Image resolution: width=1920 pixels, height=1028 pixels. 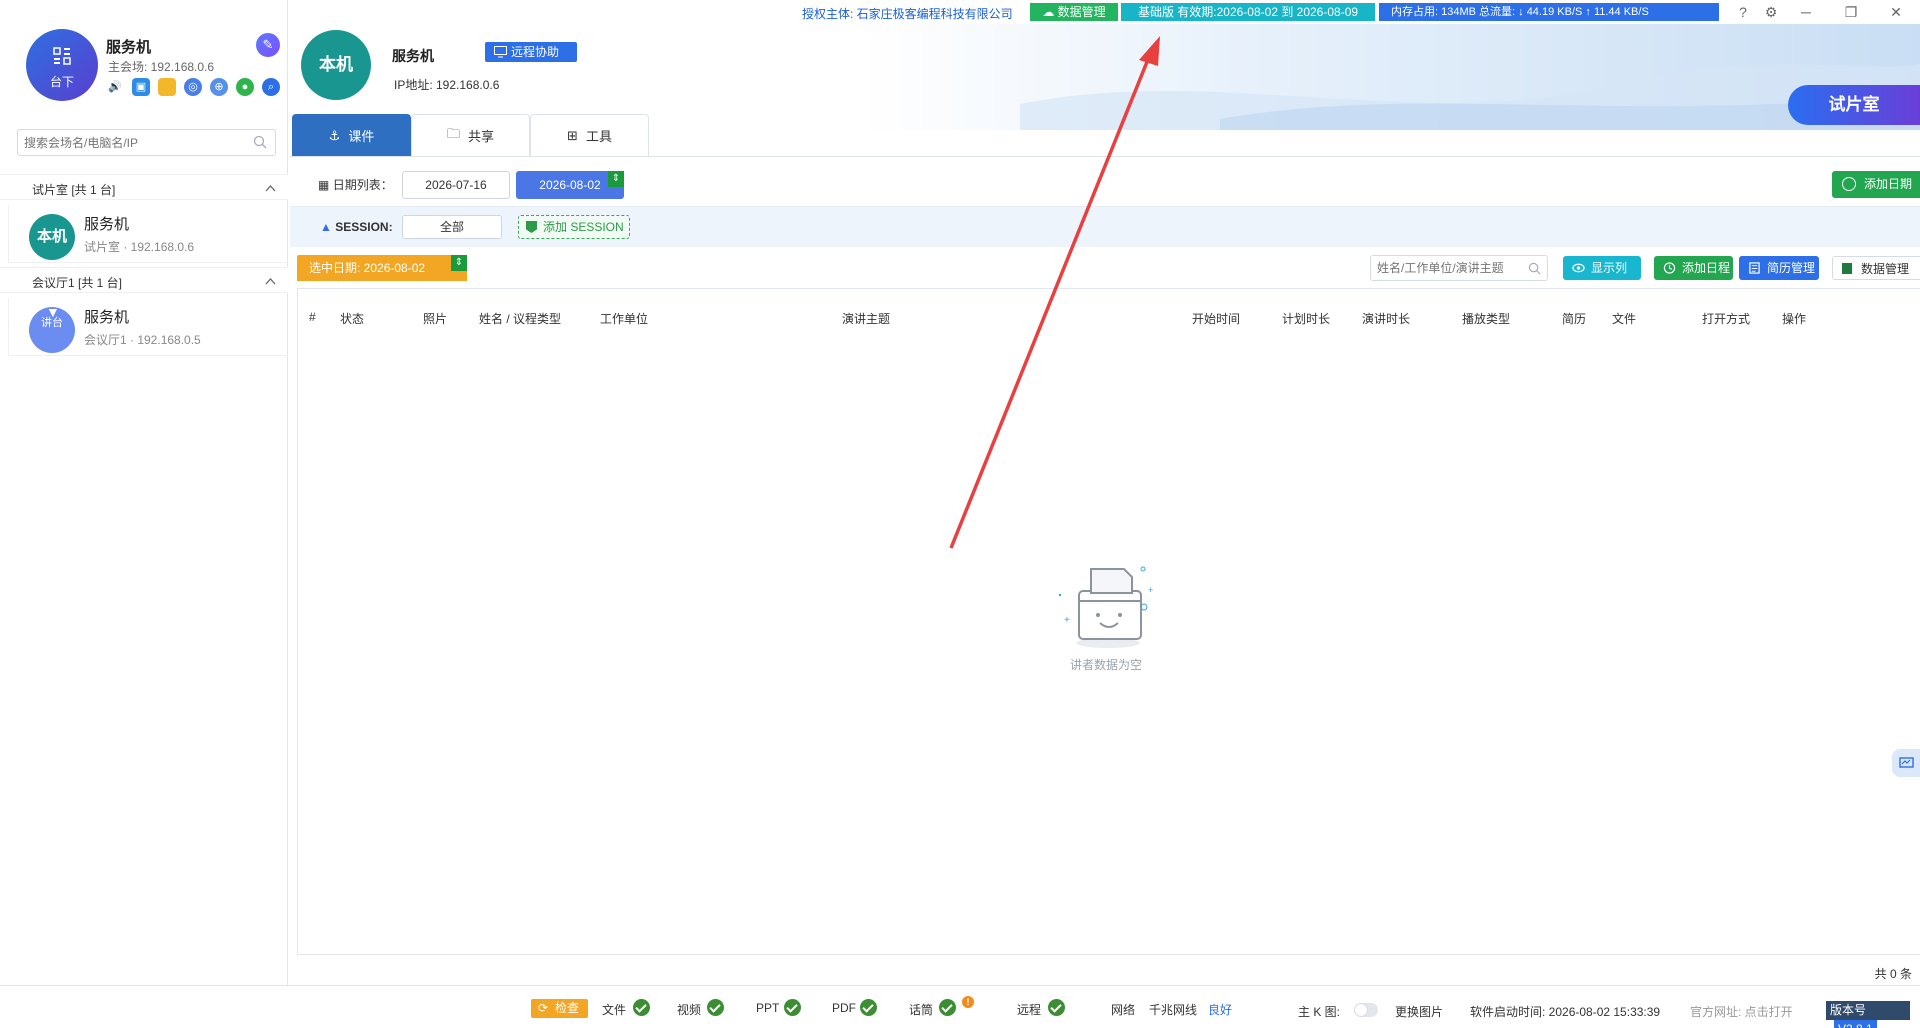 I want to click on column-header: 照片, so click(x=435, y=318).